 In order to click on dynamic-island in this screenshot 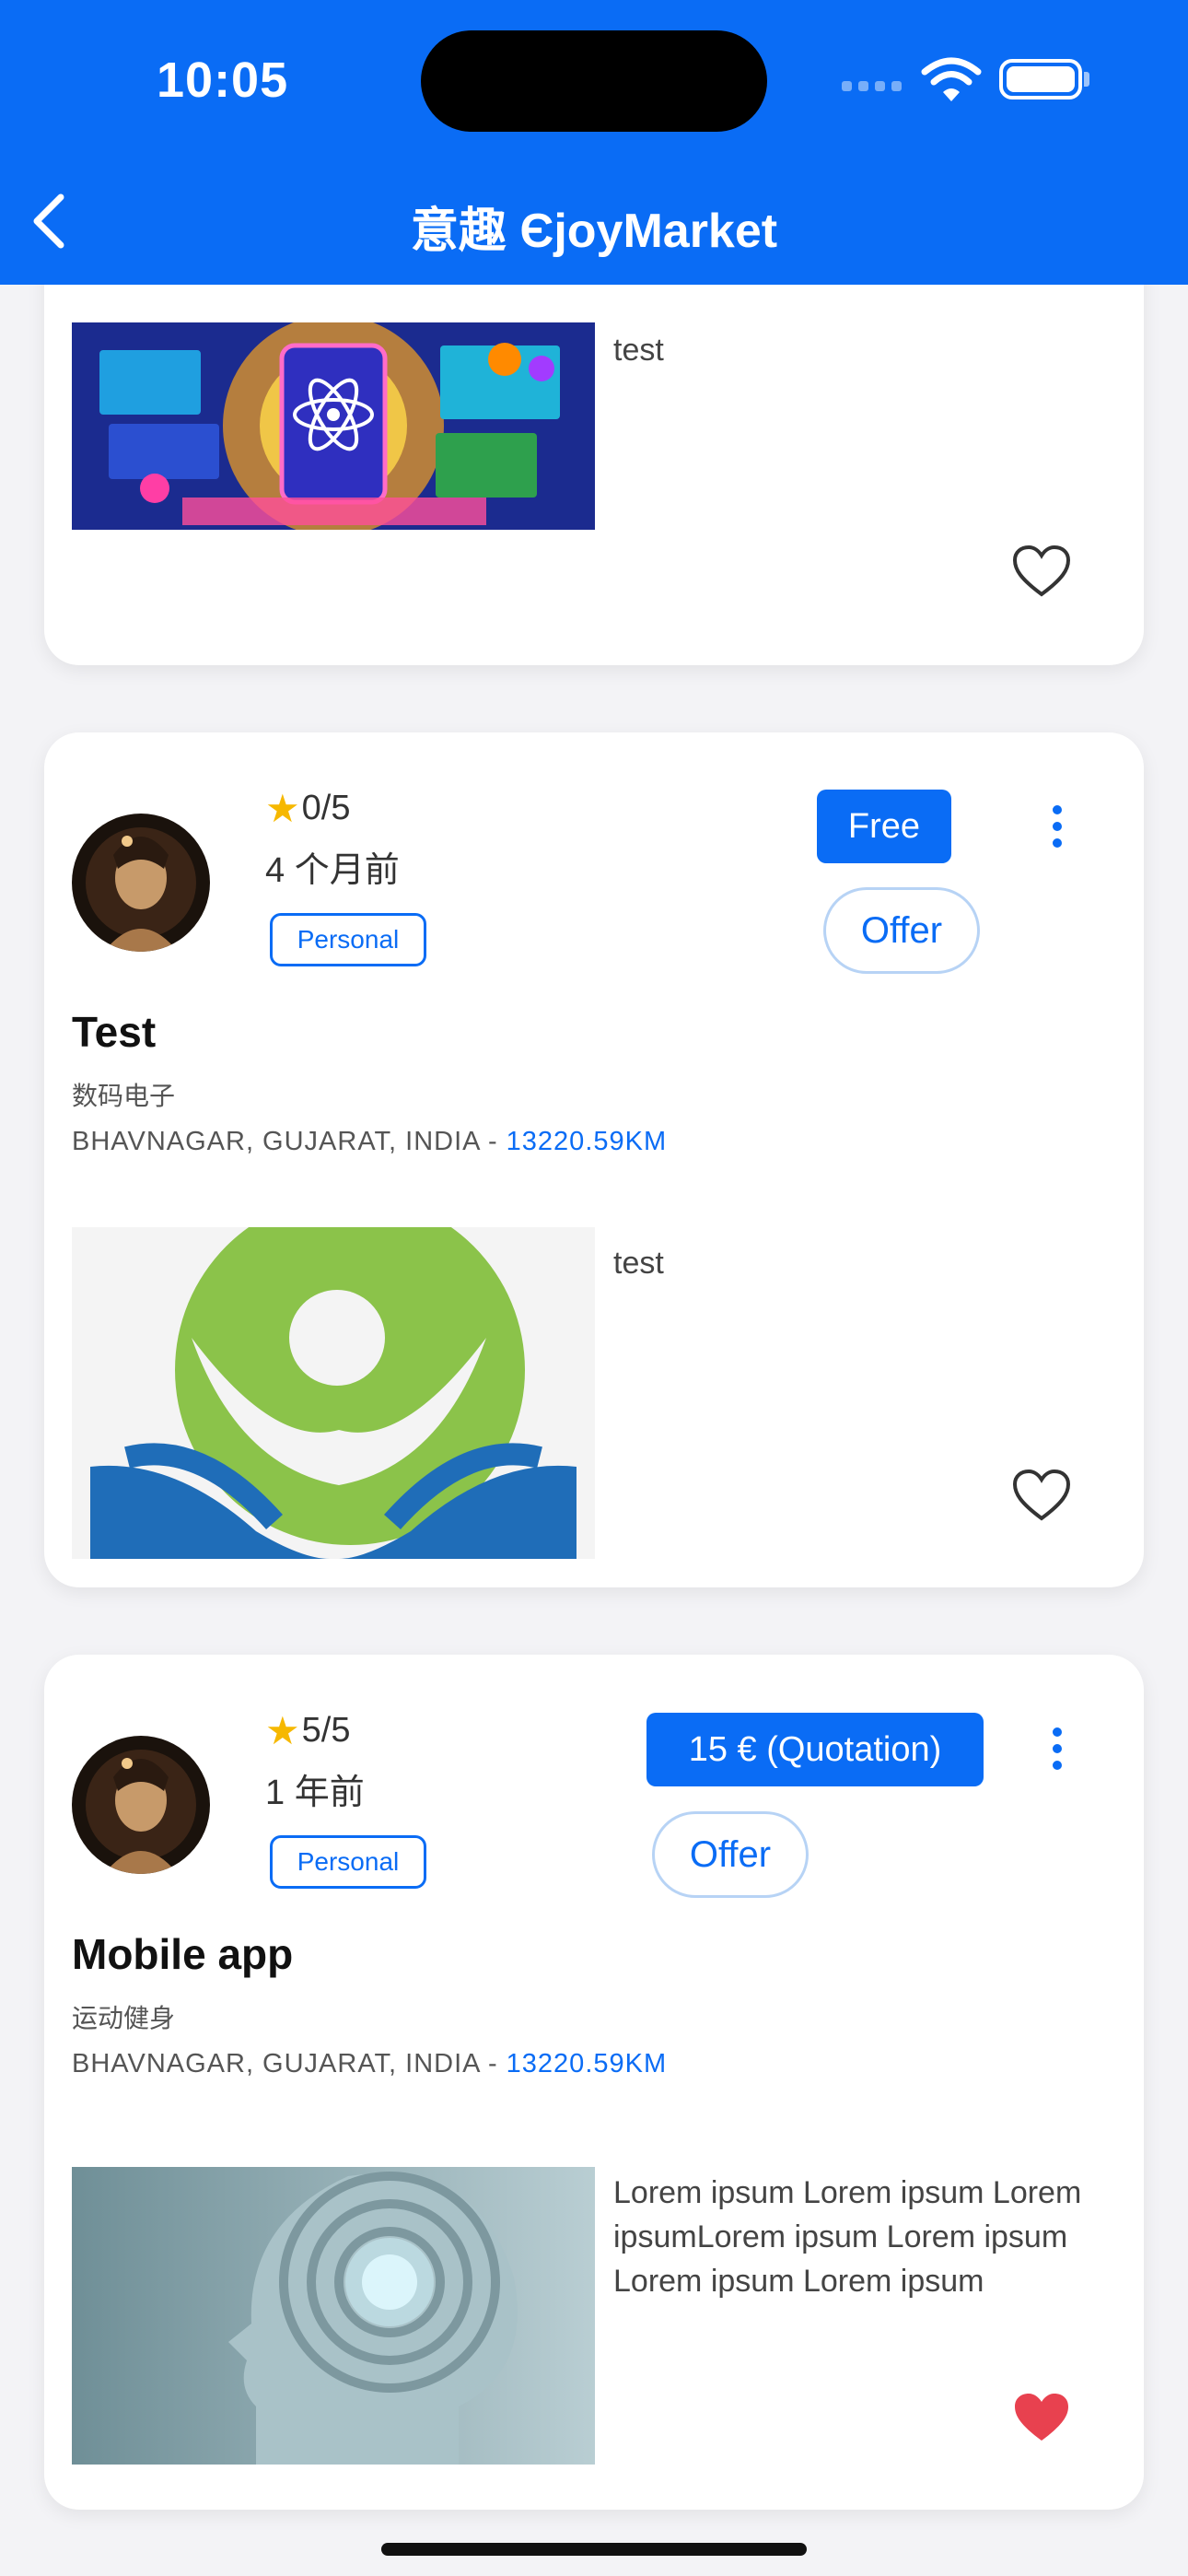, I will do `click(594, 81)`.